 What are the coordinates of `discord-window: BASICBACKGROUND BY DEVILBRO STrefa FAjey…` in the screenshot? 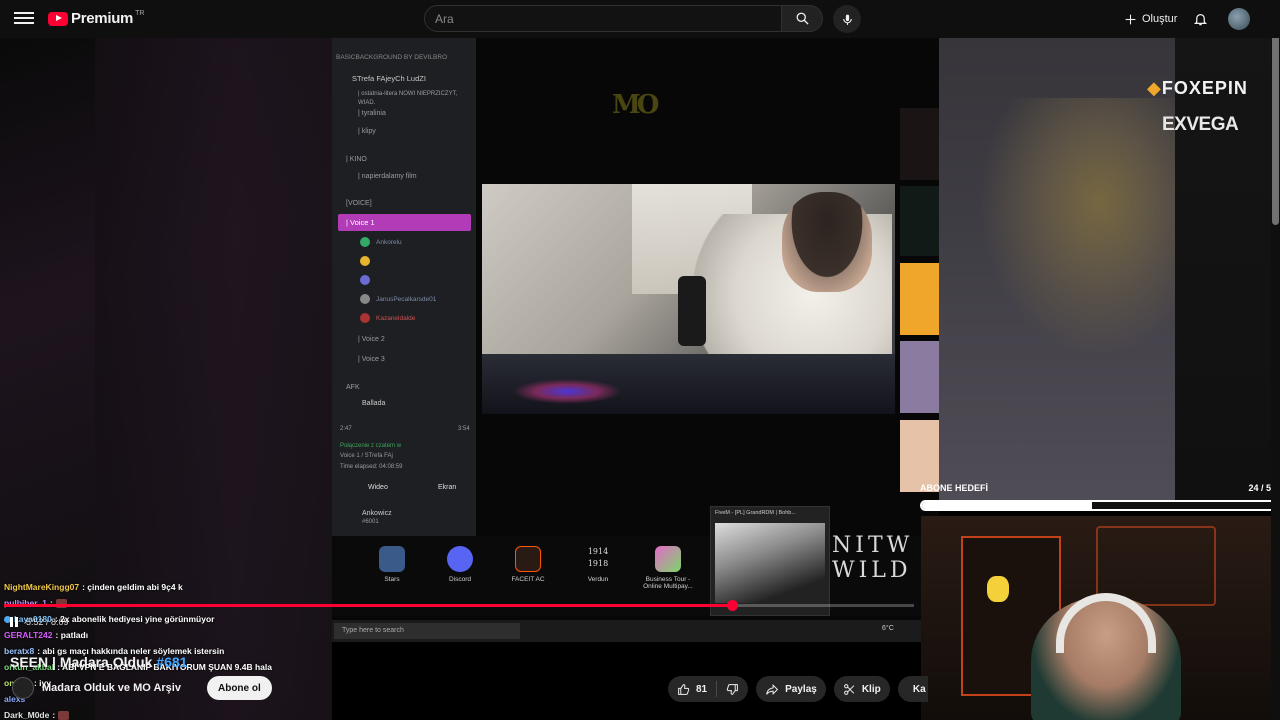 It's located at (404, 288).